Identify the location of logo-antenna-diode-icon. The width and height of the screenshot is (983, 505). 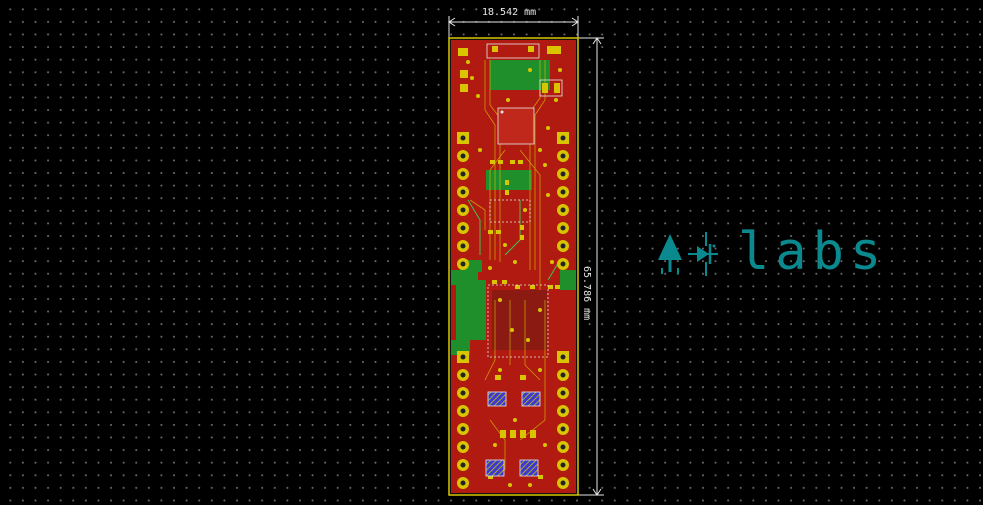
(688, 254).